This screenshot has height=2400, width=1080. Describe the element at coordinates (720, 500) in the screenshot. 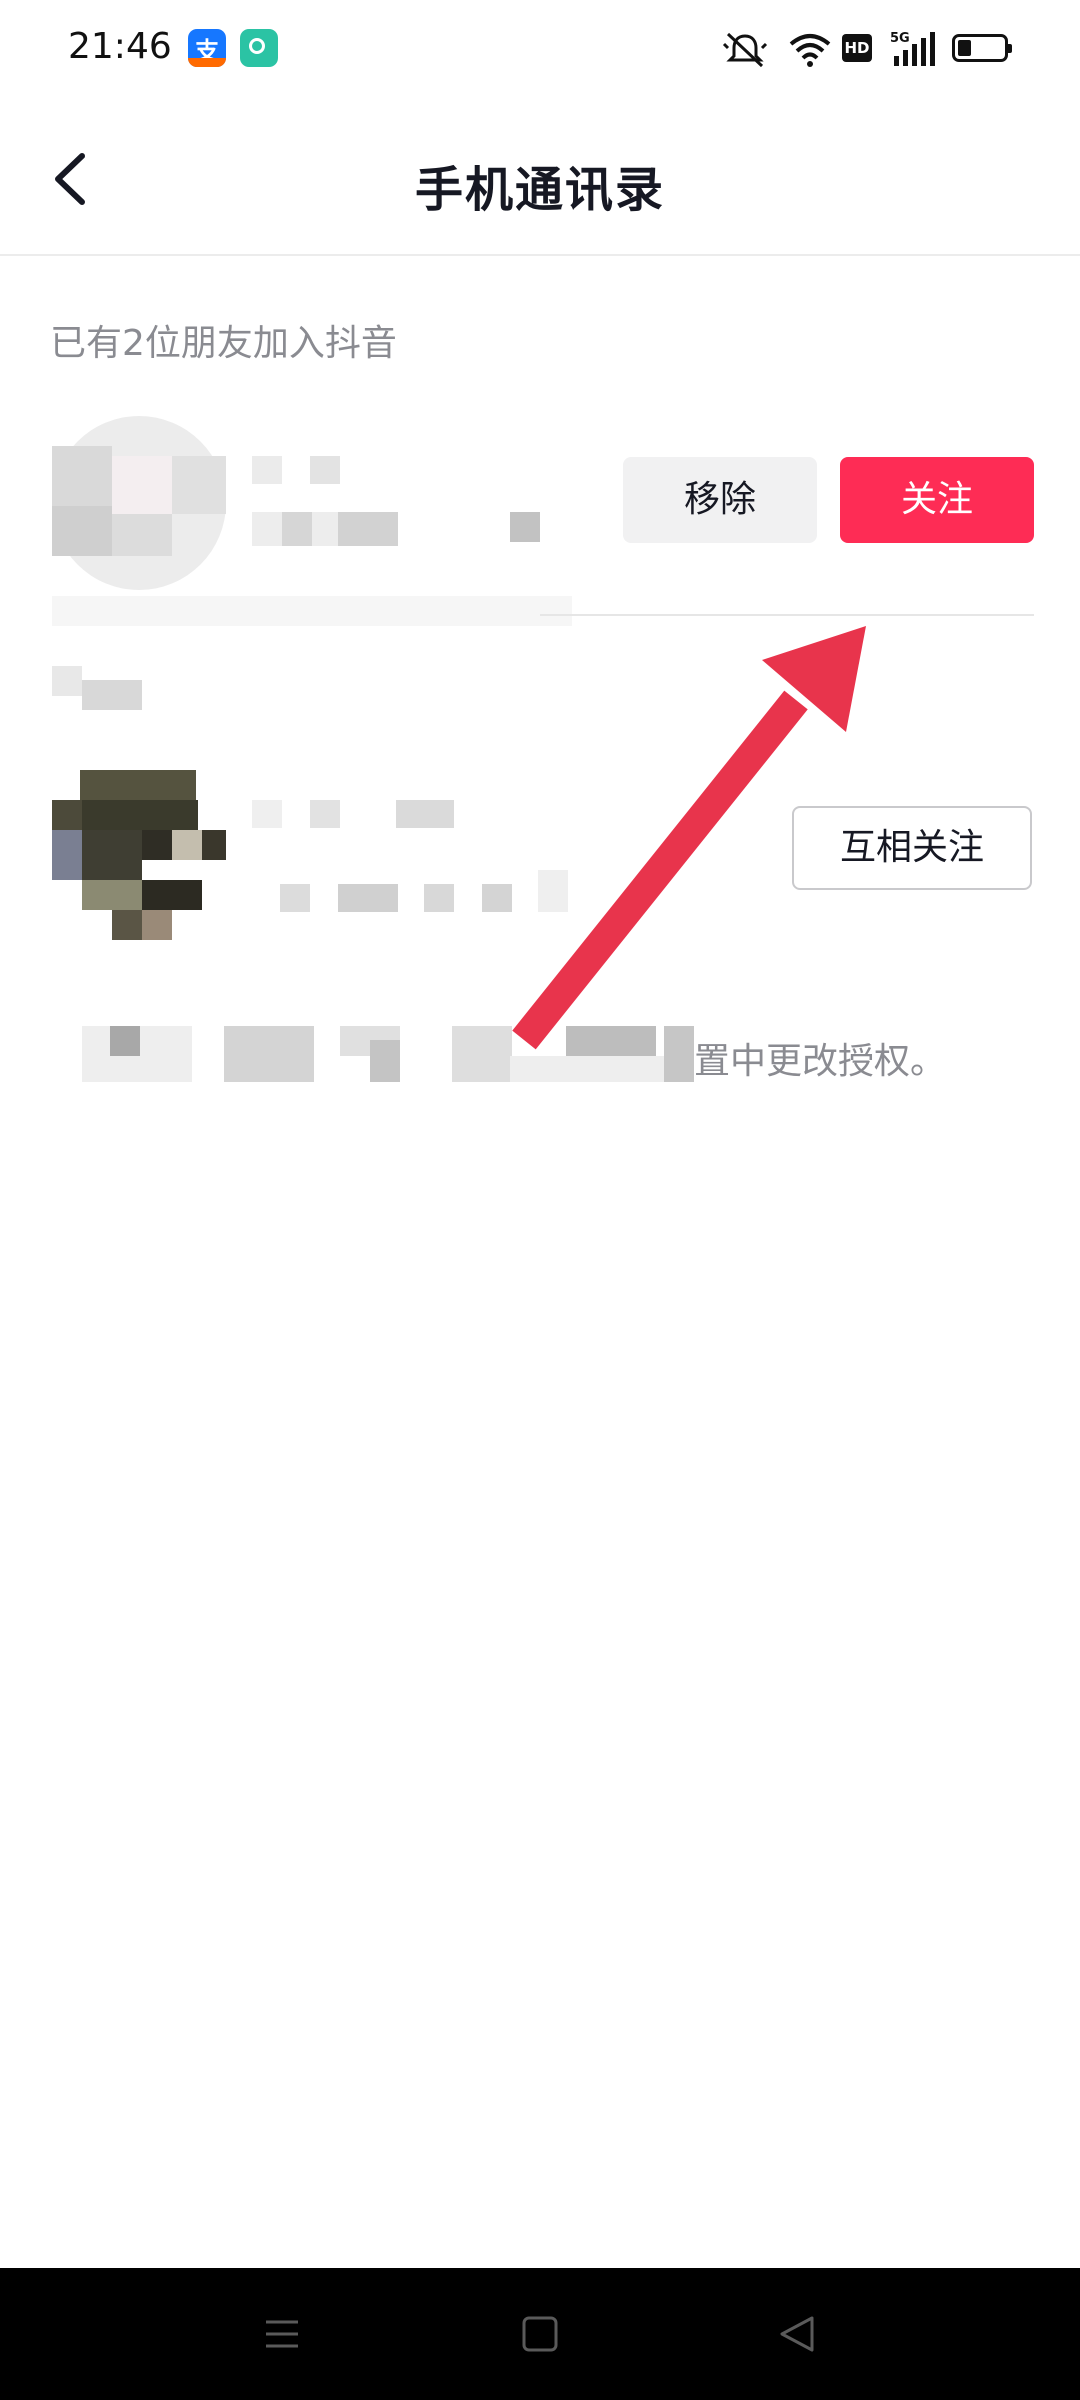

I see `remove-button: 移除` at that location.